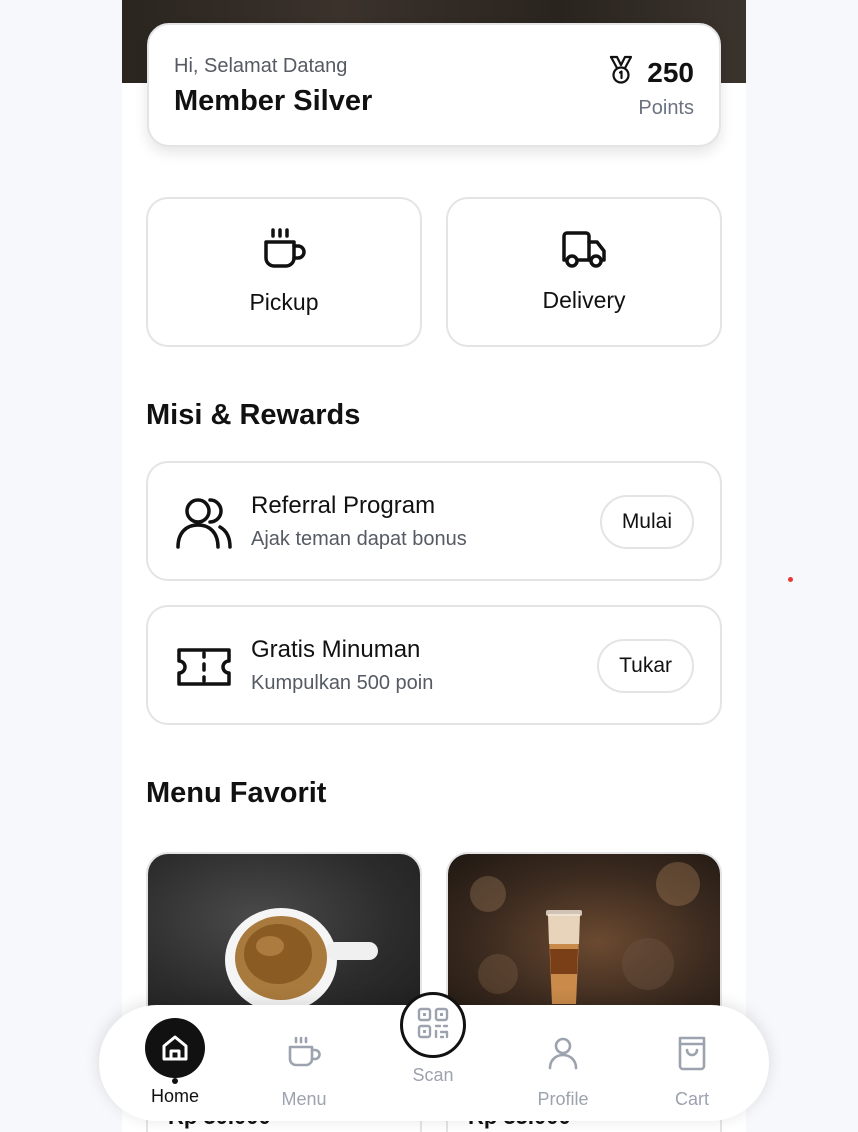 The height and width of the screenshot is (1132, 858). What do you see at coordinates (175, 1048) in the screenshot?
I see `home-icon` at bounding box center [175, 1048].